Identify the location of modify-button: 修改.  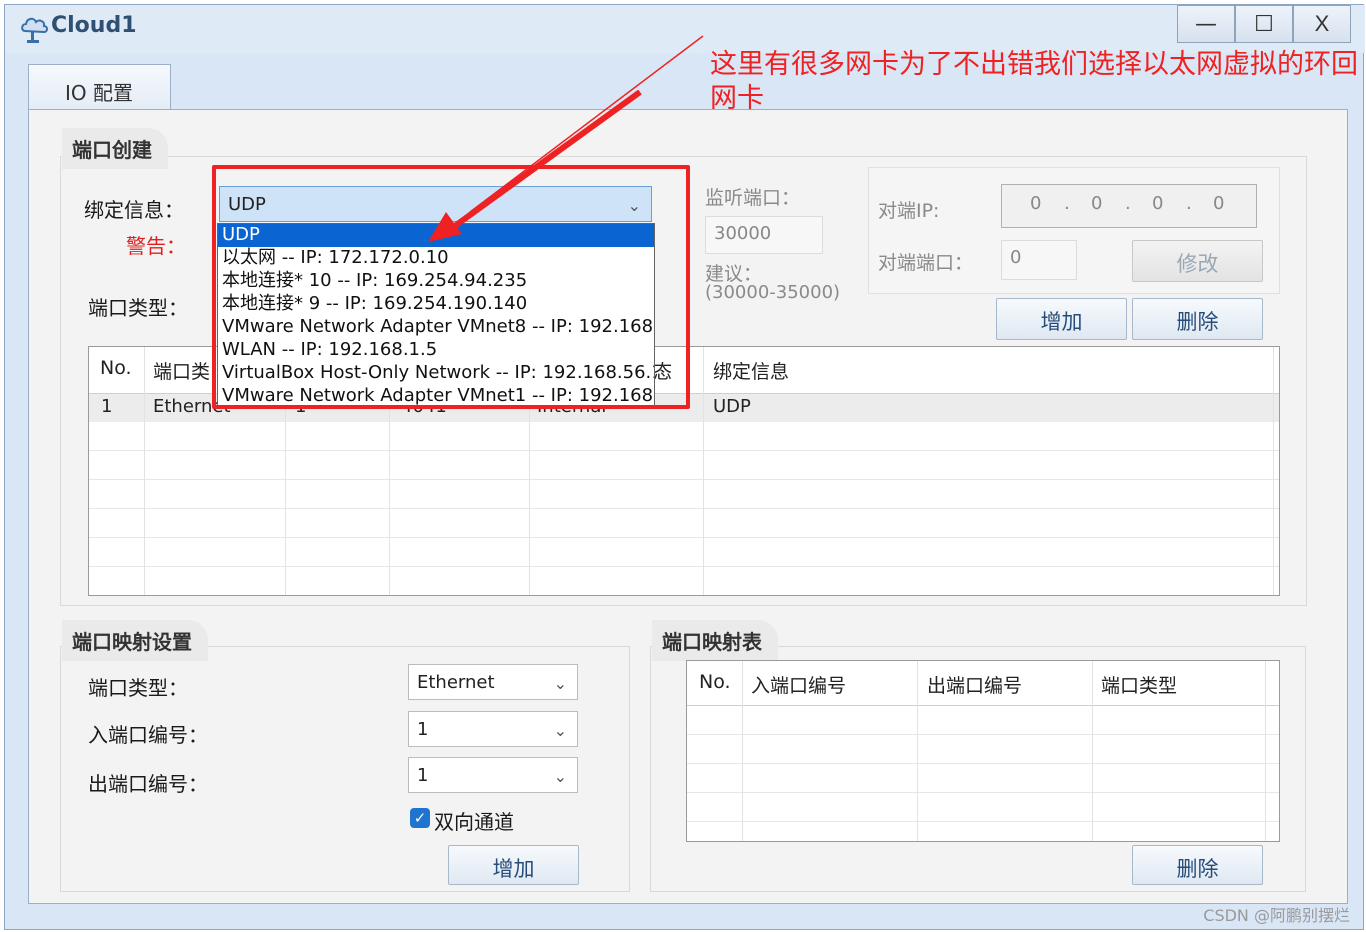
(1197, 261).